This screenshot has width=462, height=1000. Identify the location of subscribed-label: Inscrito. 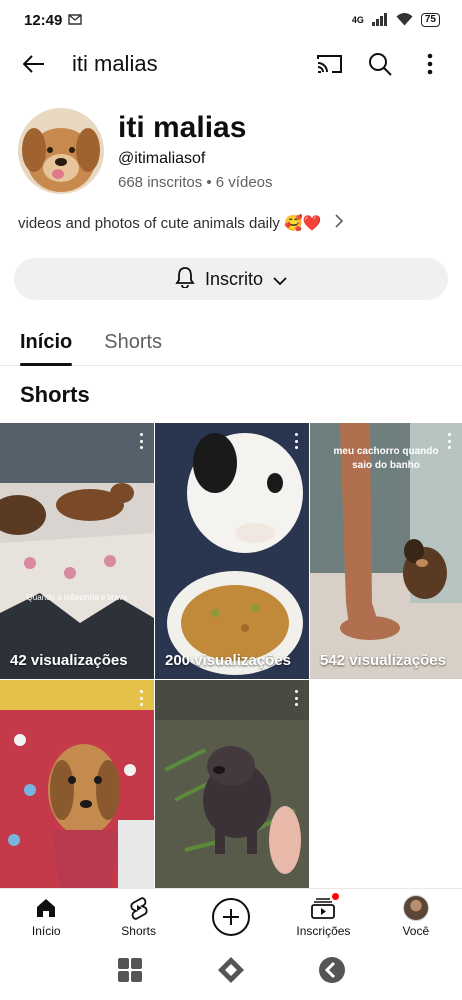
(234, 278).